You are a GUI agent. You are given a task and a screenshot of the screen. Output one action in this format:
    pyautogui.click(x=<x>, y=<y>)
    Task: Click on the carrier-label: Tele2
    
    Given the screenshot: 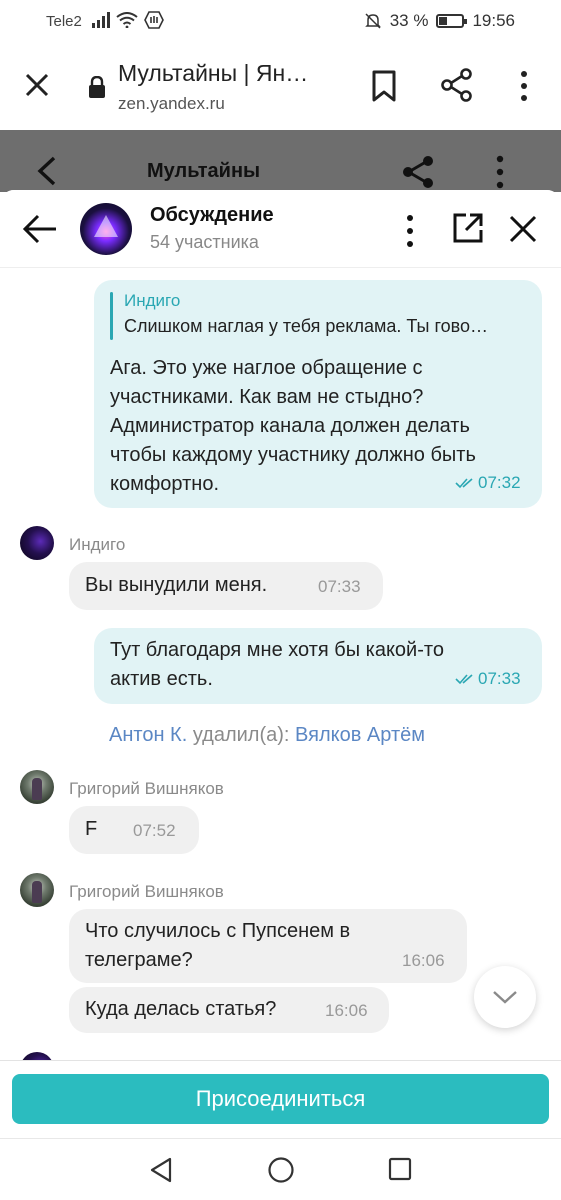 What is the action you would take?
    pyautogui.click(x=64, y=21)
    